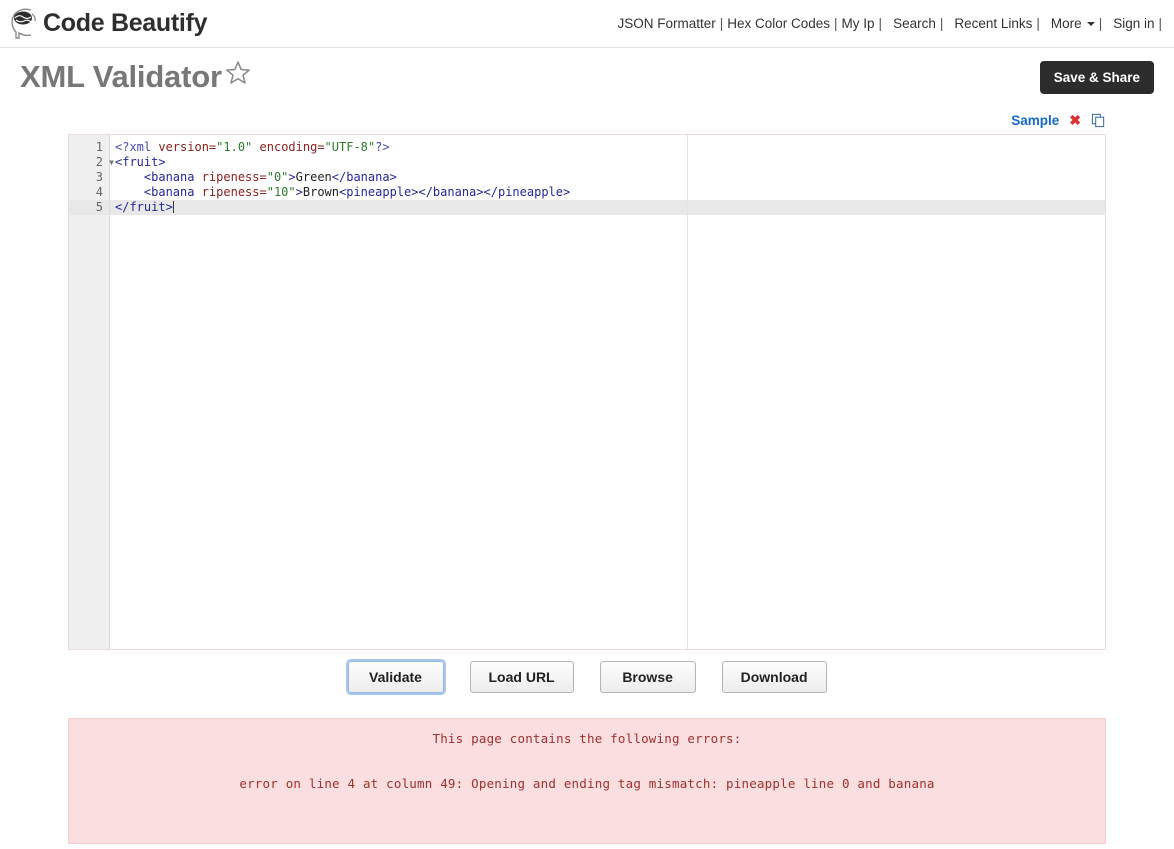 Image resolution: width=1174 pixels, height=849 pixels. Describe the element at coordinates (1133, 23) in the screenshot. I see `nav-link-label: Sign in` at that location.